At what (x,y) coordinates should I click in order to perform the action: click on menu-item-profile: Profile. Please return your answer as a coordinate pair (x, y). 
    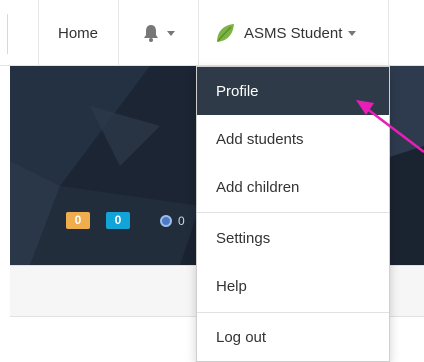
    Looking at the image, I should click on (293, 91).